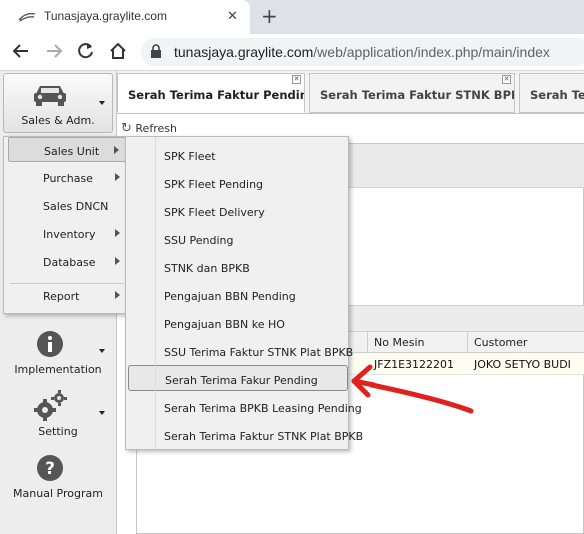  I want to click on tab-label: Serah Terima Faktur STNK BPKB, so click(417, 95).